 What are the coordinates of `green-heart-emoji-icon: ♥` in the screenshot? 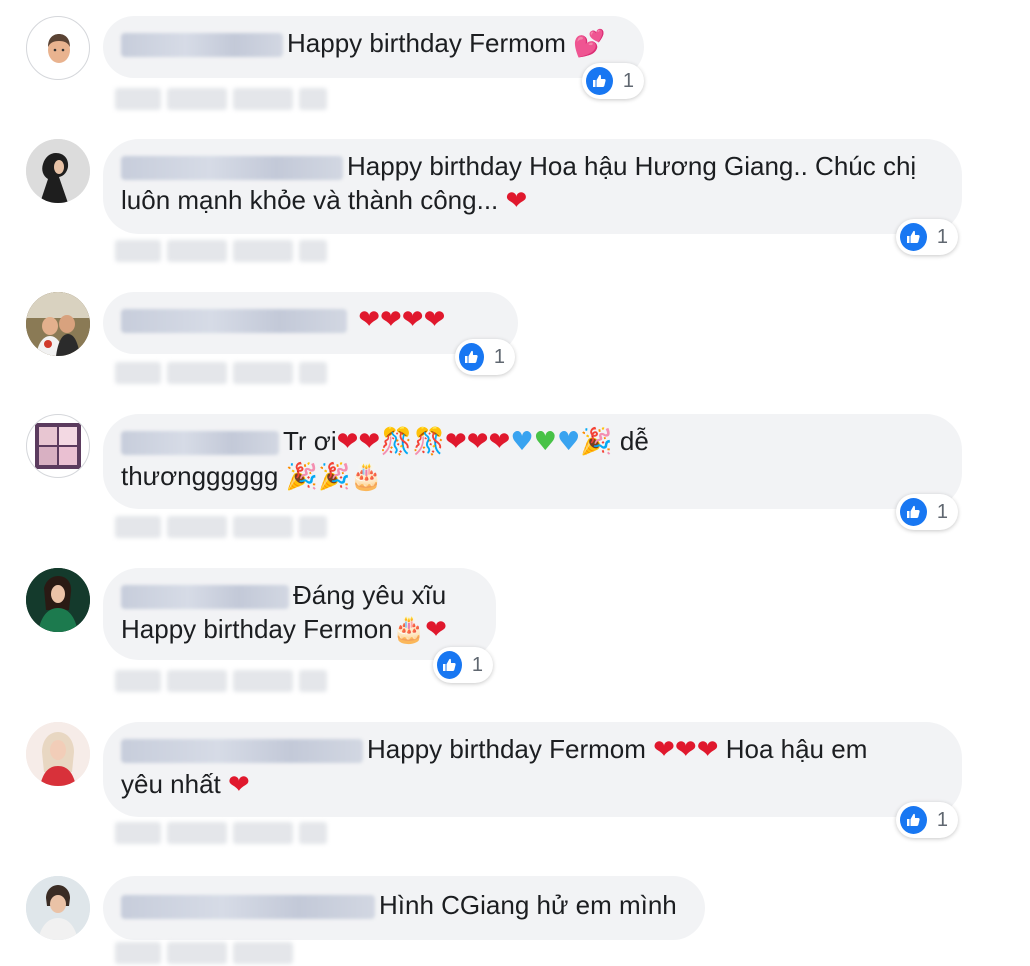 It's located at (545, 442).